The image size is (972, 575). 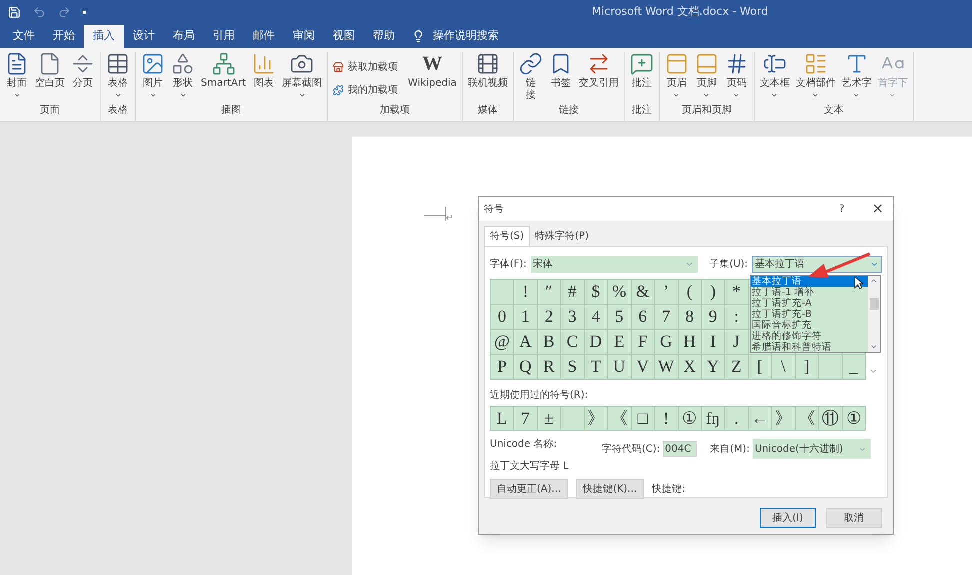 I want to click on symbol-cell: [, so click(x=760, y=367).